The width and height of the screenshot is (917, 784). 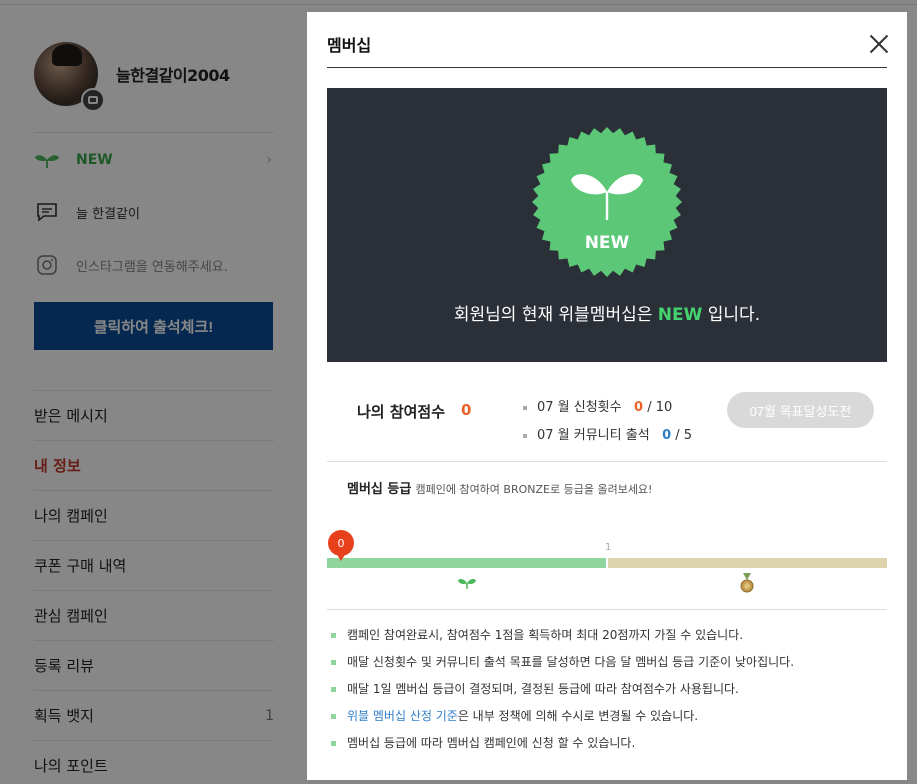 I want to click on hero-suffix: 입니다., so click(x=734, y=315).